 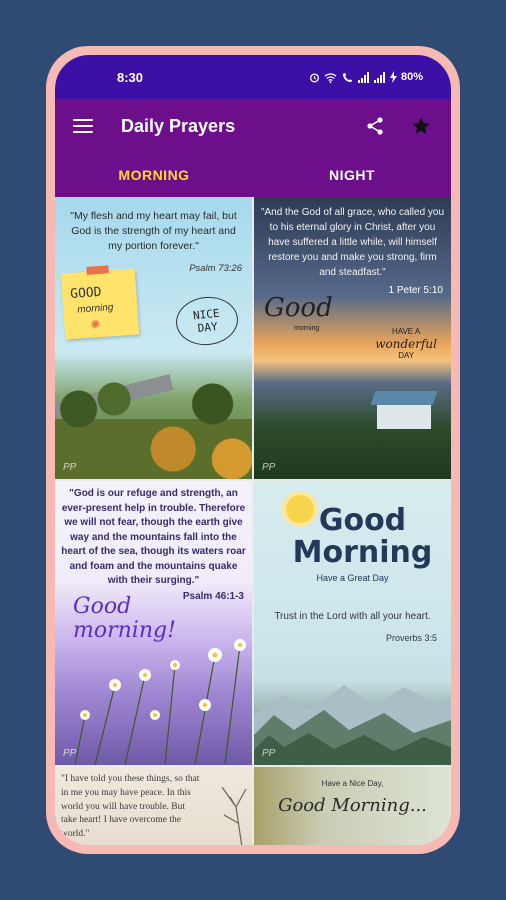 I want to click on card-reference: Proverbs 3:5, so click(x=411, y=638).